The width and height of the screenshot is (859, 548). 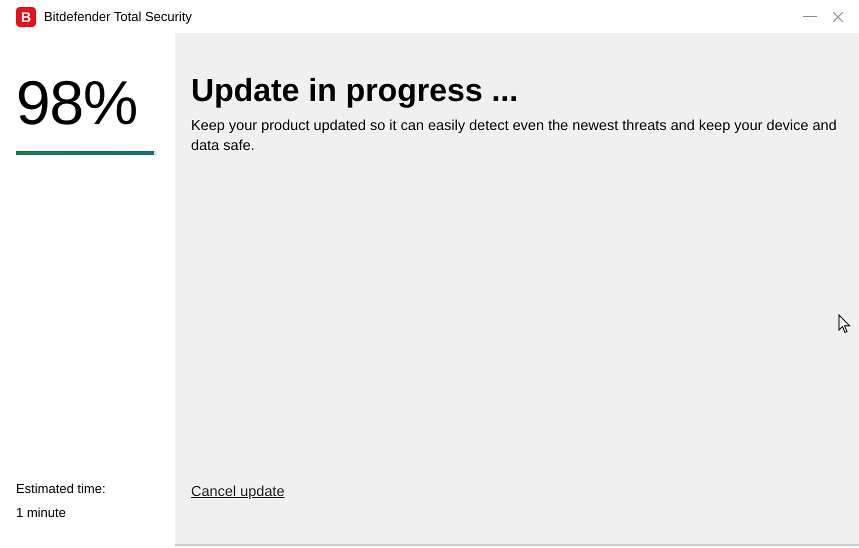 I want to click on cancel-update-link: Cancel update, so click(x=238, y=492).